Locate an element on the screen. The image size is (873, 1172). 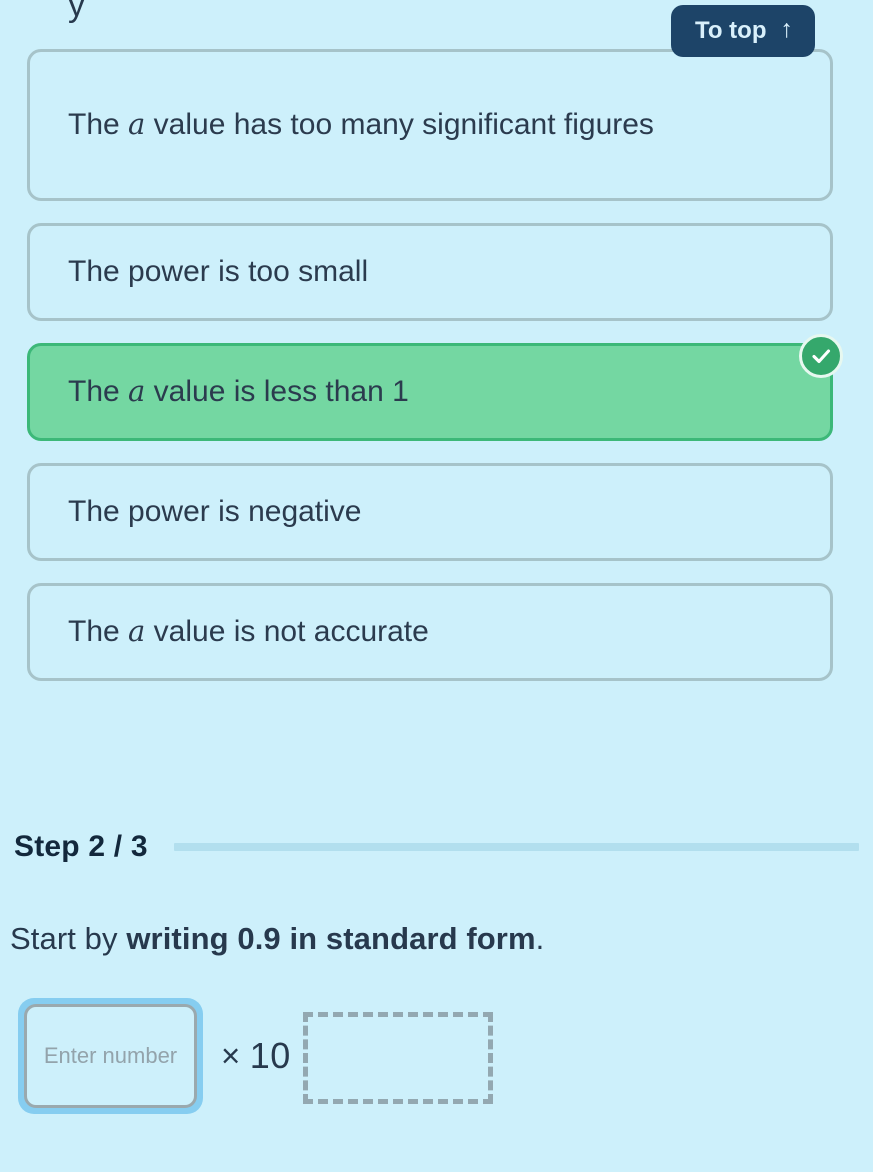
instruction-text: Start by writing 0.9 in standard form. is located at coordinates (277, 939).